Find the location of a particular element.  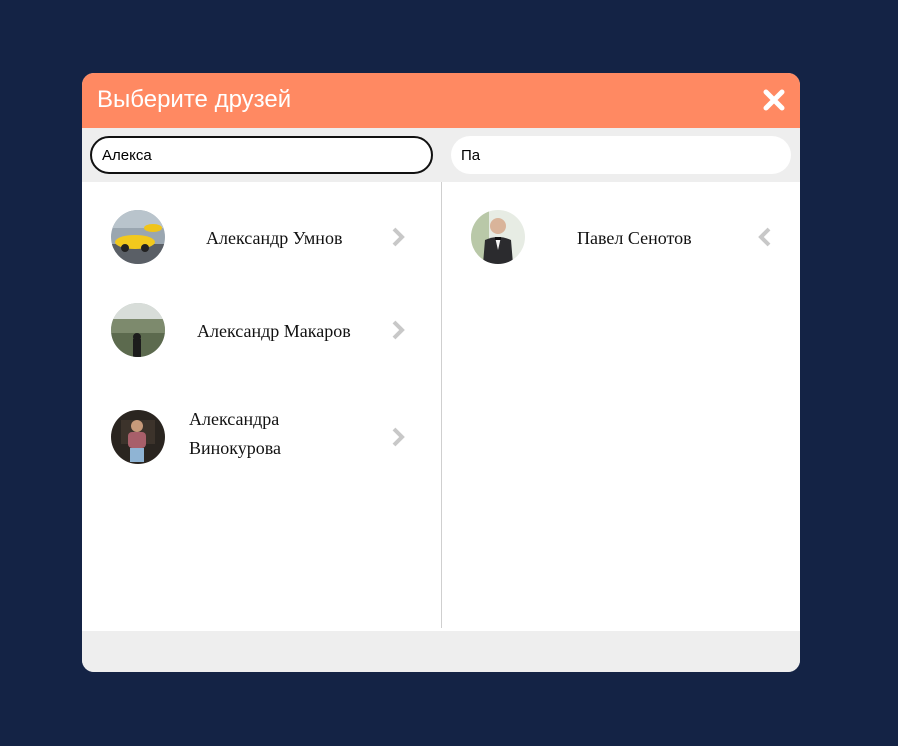

available-friend-item: Александра Винокурова is located at coordinates (261, 438).